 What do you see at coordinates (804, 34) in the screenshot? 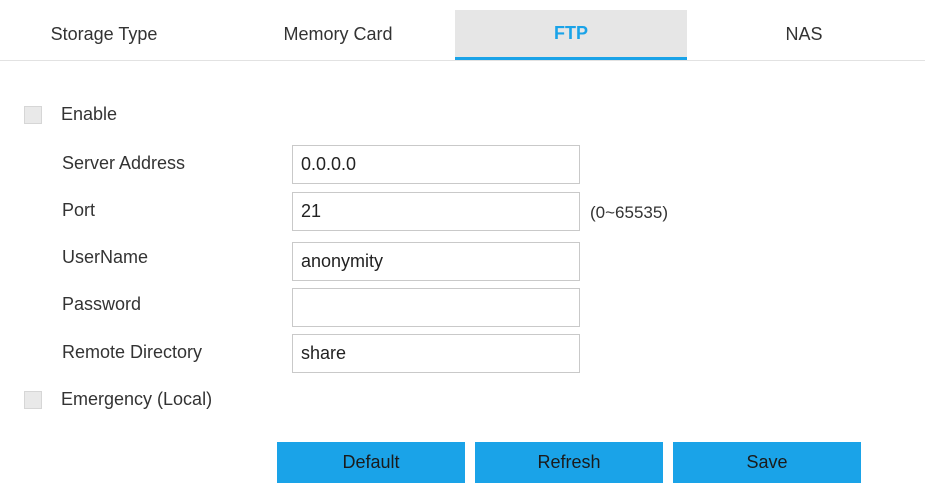
I see `tab-nas: NAS` at bounding box center [804, 34].